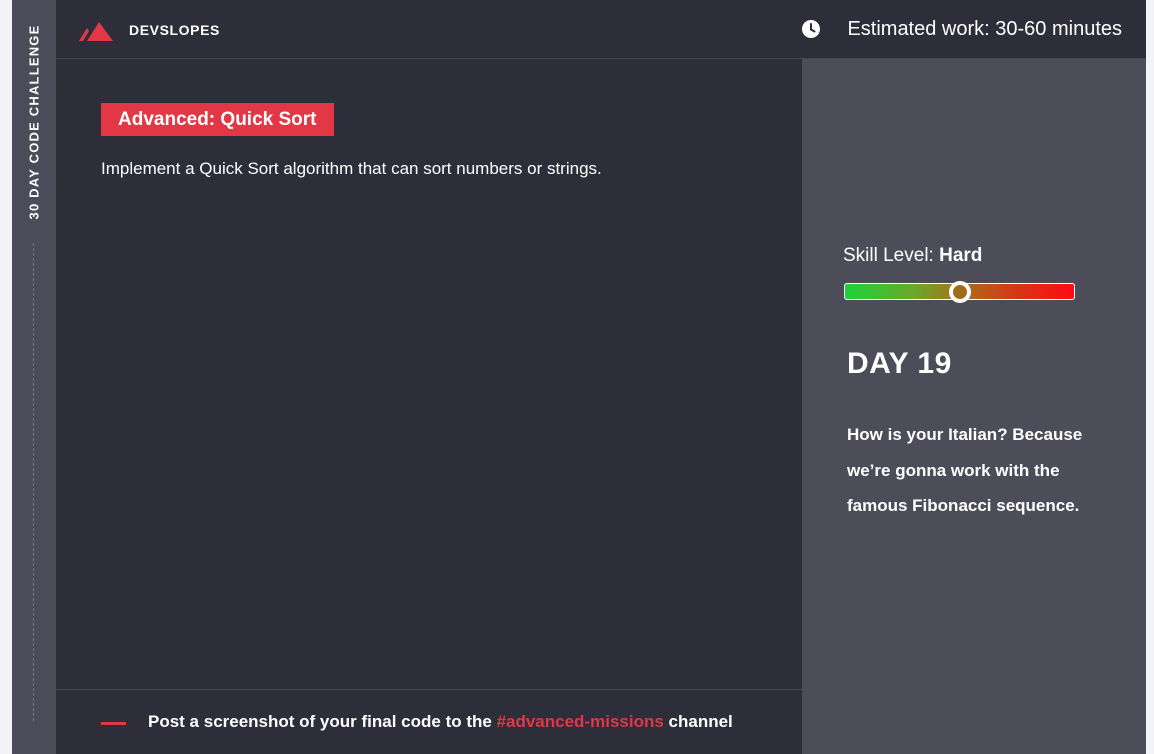 Image resolution: width=1154 pixels, height=754 pixels. What do you see at coordinates (113, 723) in the screenshot?
I see `footer-accent-dash` at bounding box center [113, 723].